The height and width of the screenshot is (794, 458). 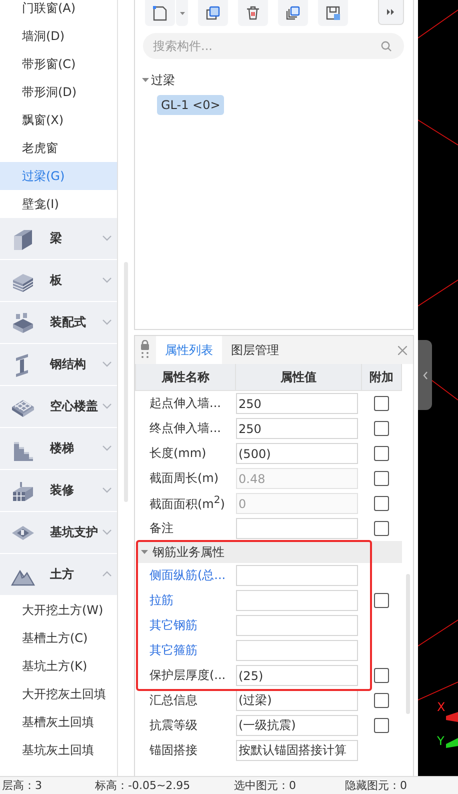 I want to click on property-value-field: 按默认锚固搭接计算, so click(x=297, y=750).